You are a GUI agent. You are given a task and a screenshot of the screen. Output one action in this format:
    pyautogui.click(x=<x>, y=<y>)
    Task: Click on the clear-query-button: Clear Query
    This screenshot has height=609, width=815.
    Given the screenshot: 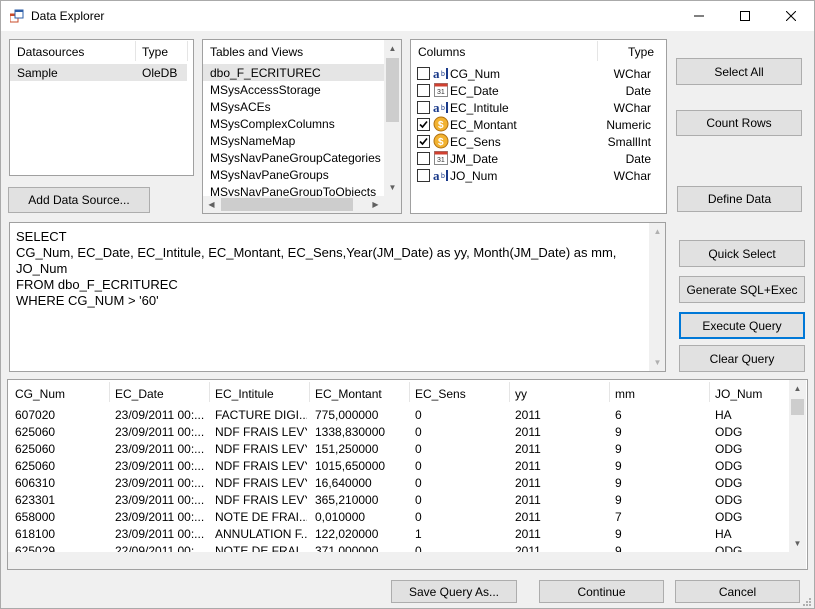 What is the action you would take?
    pyautogui.click(x=742, y=358)
    